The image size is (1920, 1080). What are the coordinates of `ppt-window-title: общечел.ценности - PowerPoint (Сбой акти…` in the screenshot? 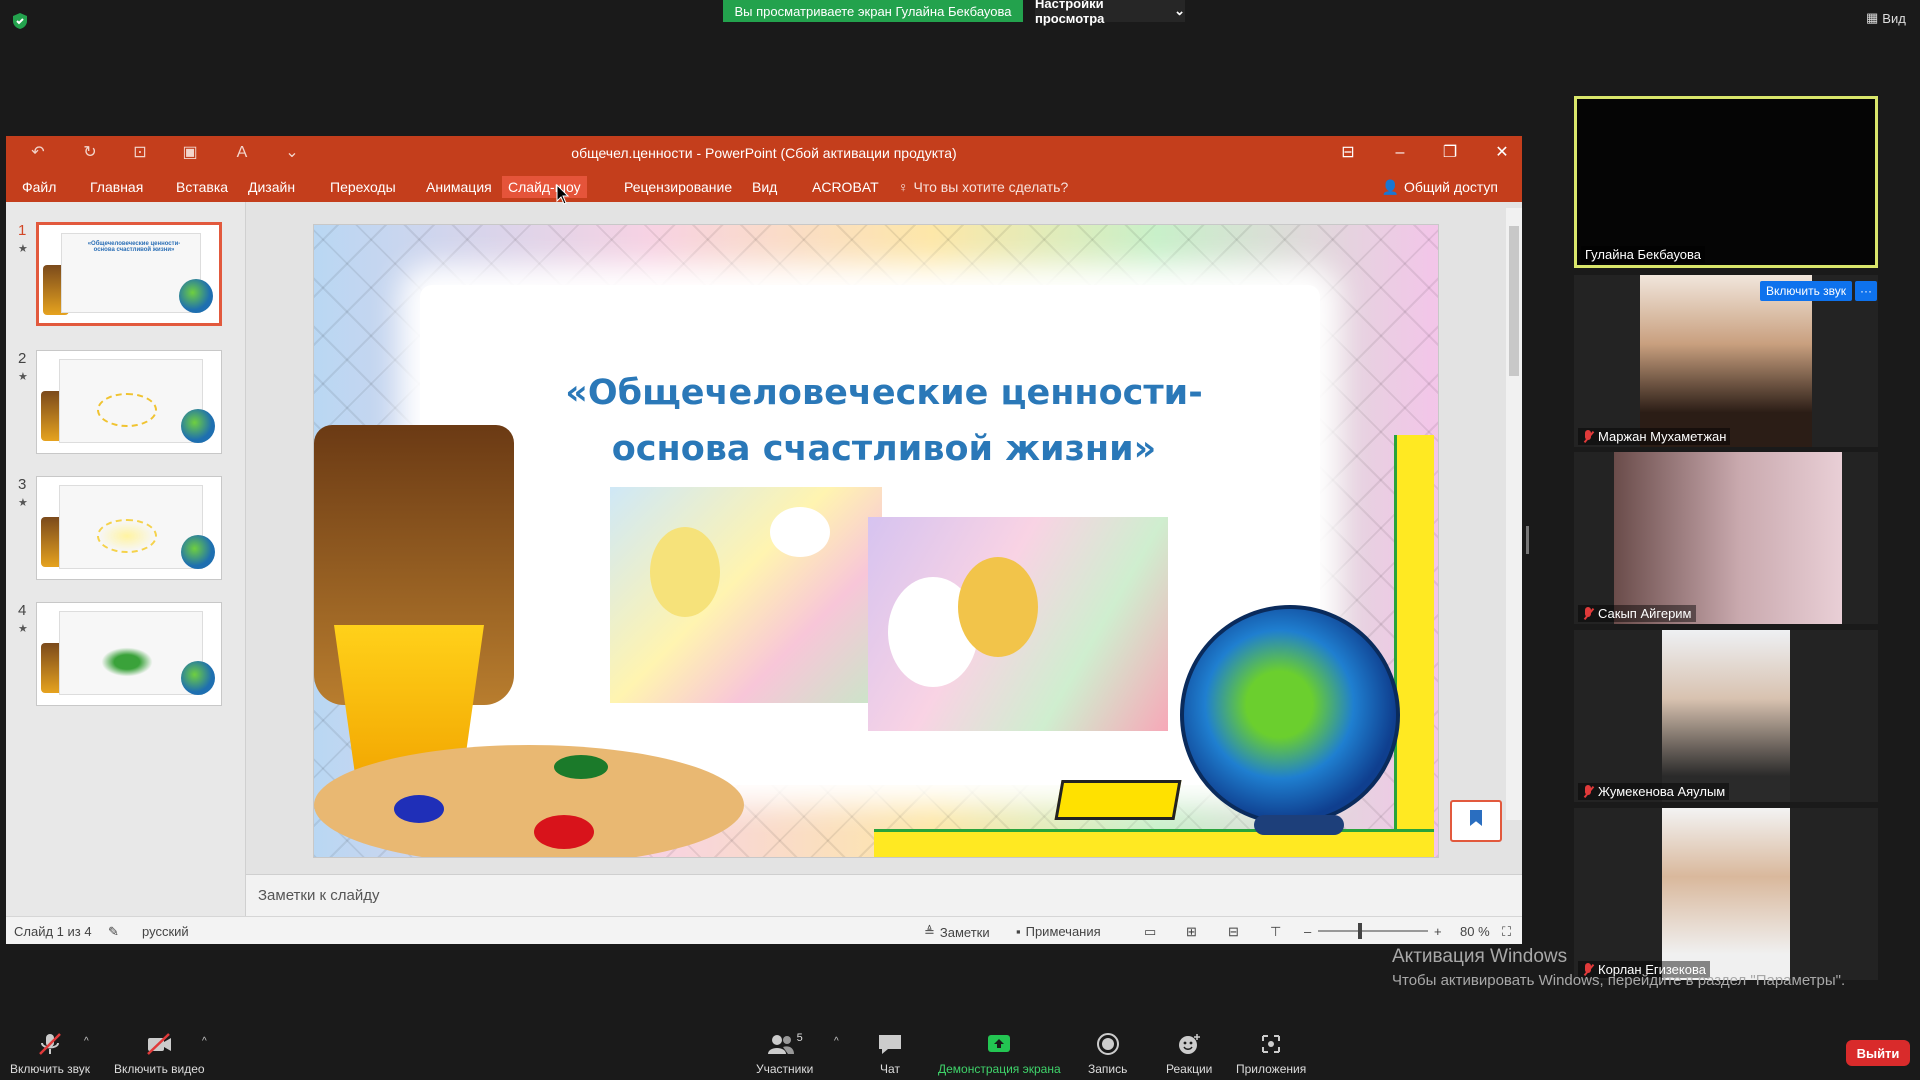 It's located at (764, 153).